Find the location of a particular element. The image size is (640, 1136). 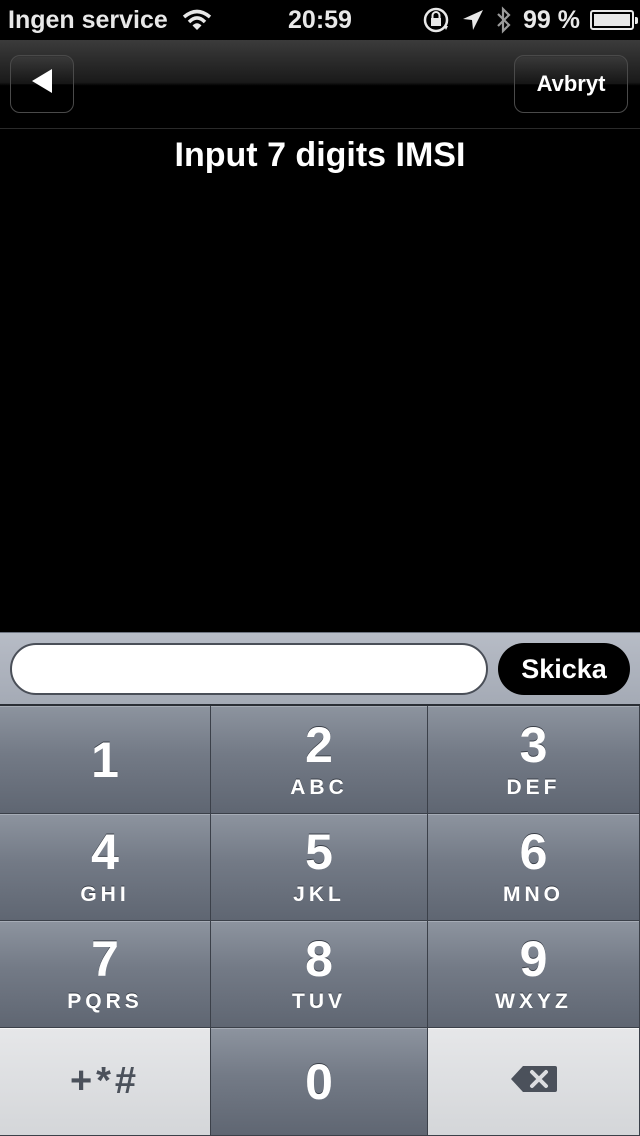

status-bar: Ingen service 20:59 99 % is located at coordinates (320, 20).